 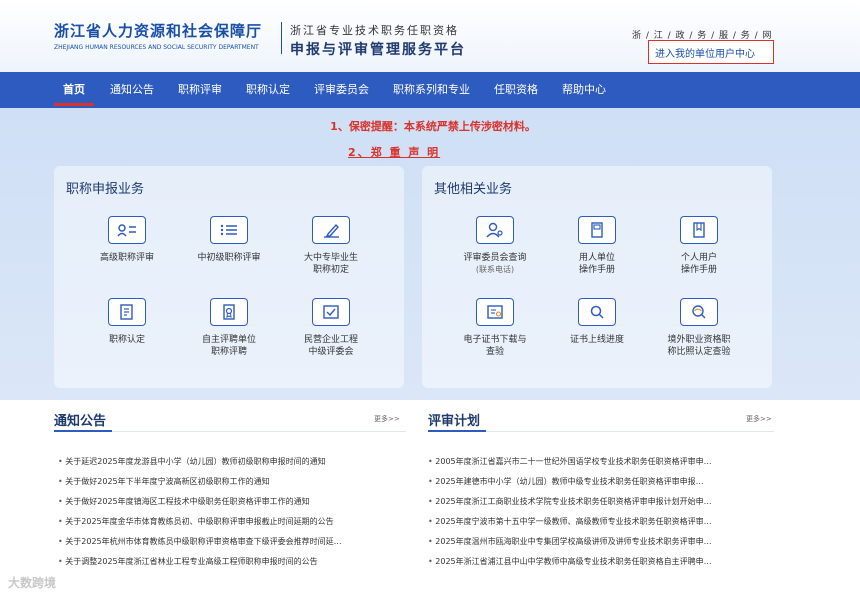 What do you see at coordinates (32, 583) in the screenshot?
I see `watermark-logo: 大数跨境` at bounding box center [32, 583].